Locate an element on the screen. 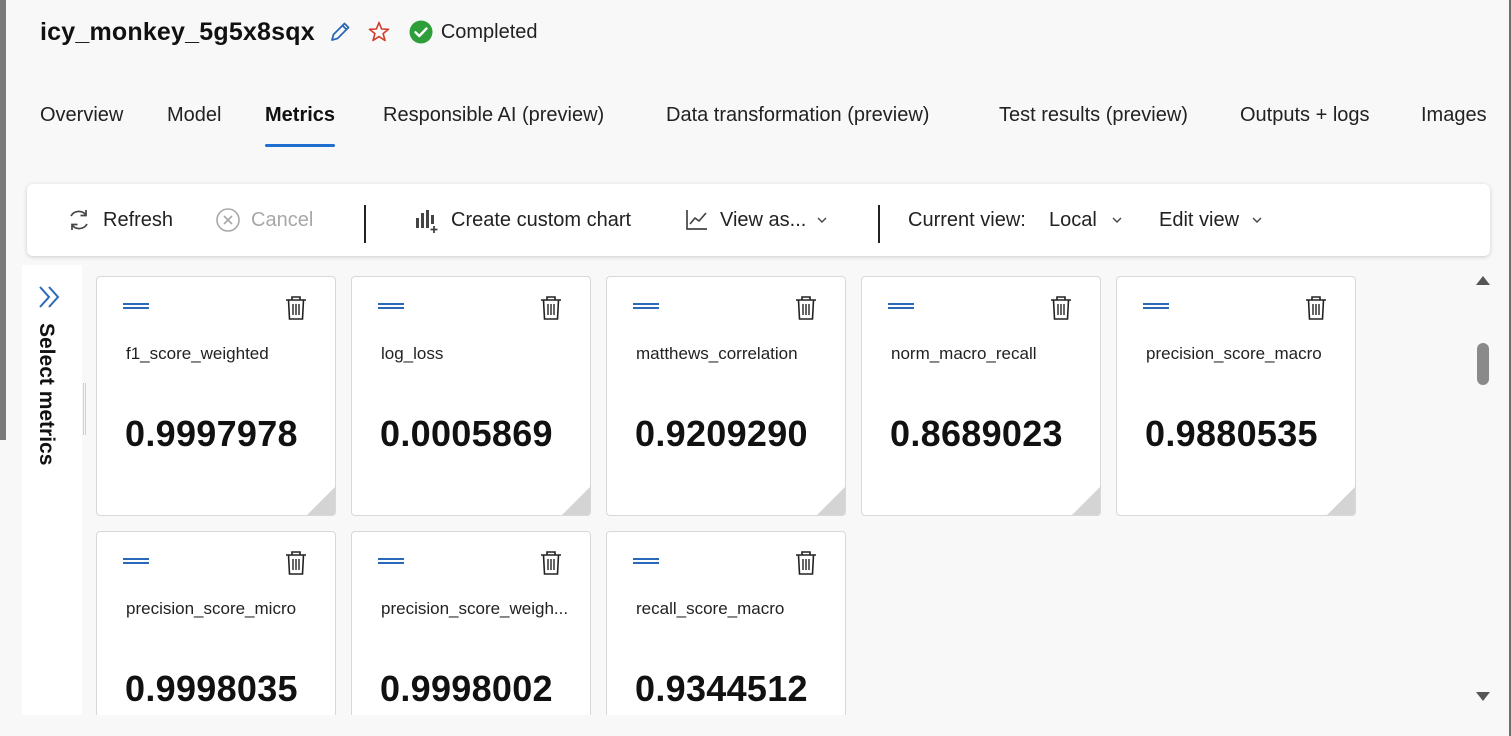 This screenshot has width=1511, height=736. tab-metrics: Metrics is located at coordinates (300, 122).